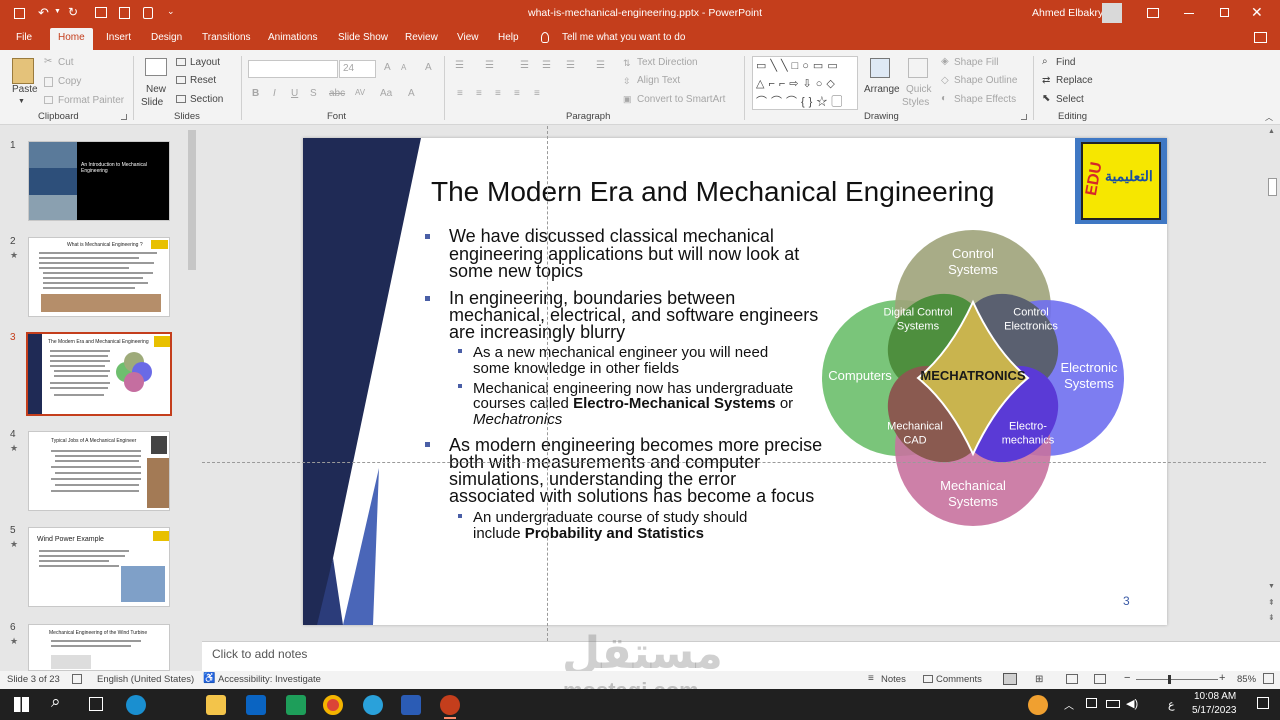 This screenshot has width=1280, height=720. What do you see at coordinates (1091, 703) in the screenshot?
I see `network-icon` at bounding box center [1091, 703].